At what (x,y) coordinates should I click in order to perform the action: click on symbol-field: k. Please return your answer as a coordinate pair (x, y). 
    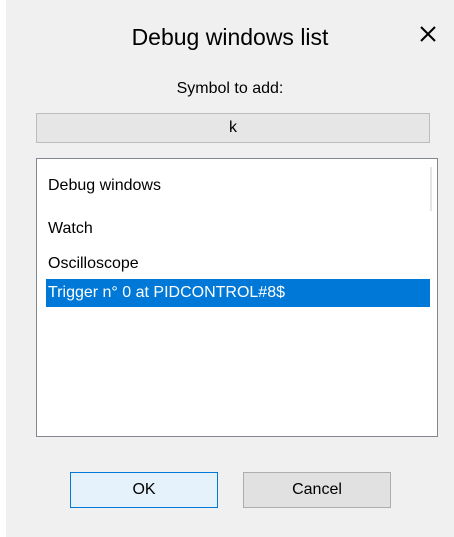
    Looking at the image, I should click on (233, 128).